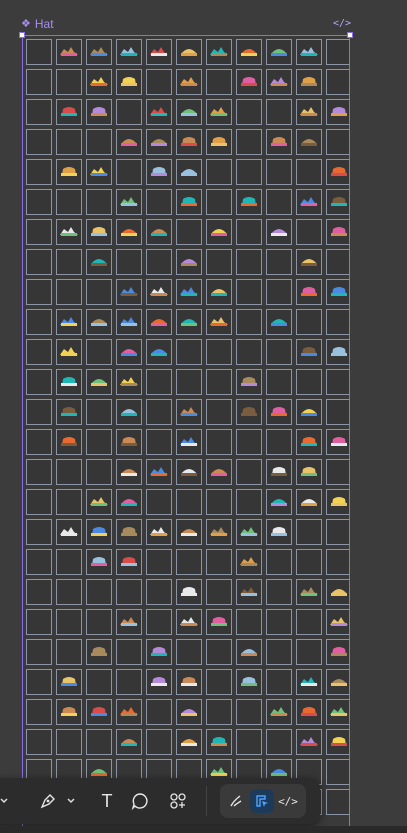 The width and height of the screenshot is (407, 833). Describe the element at coordinates (178, 801) in the screenshot. I see `plugins-tool-icon` at that location.